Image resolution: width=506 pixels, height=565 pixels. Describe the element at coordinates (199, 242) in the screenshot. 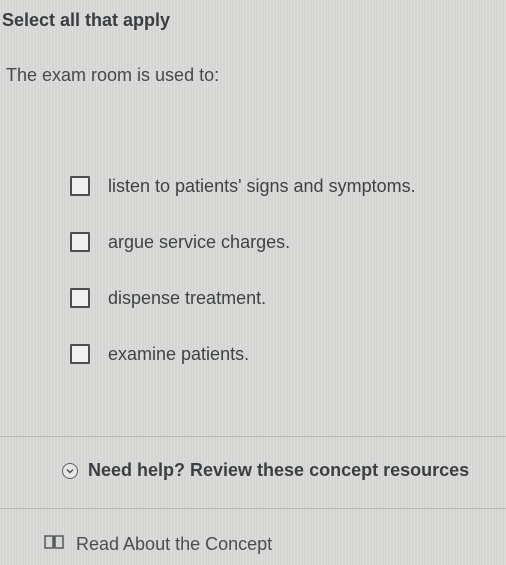

I see `option-2-label: argue service charges.` at that location.